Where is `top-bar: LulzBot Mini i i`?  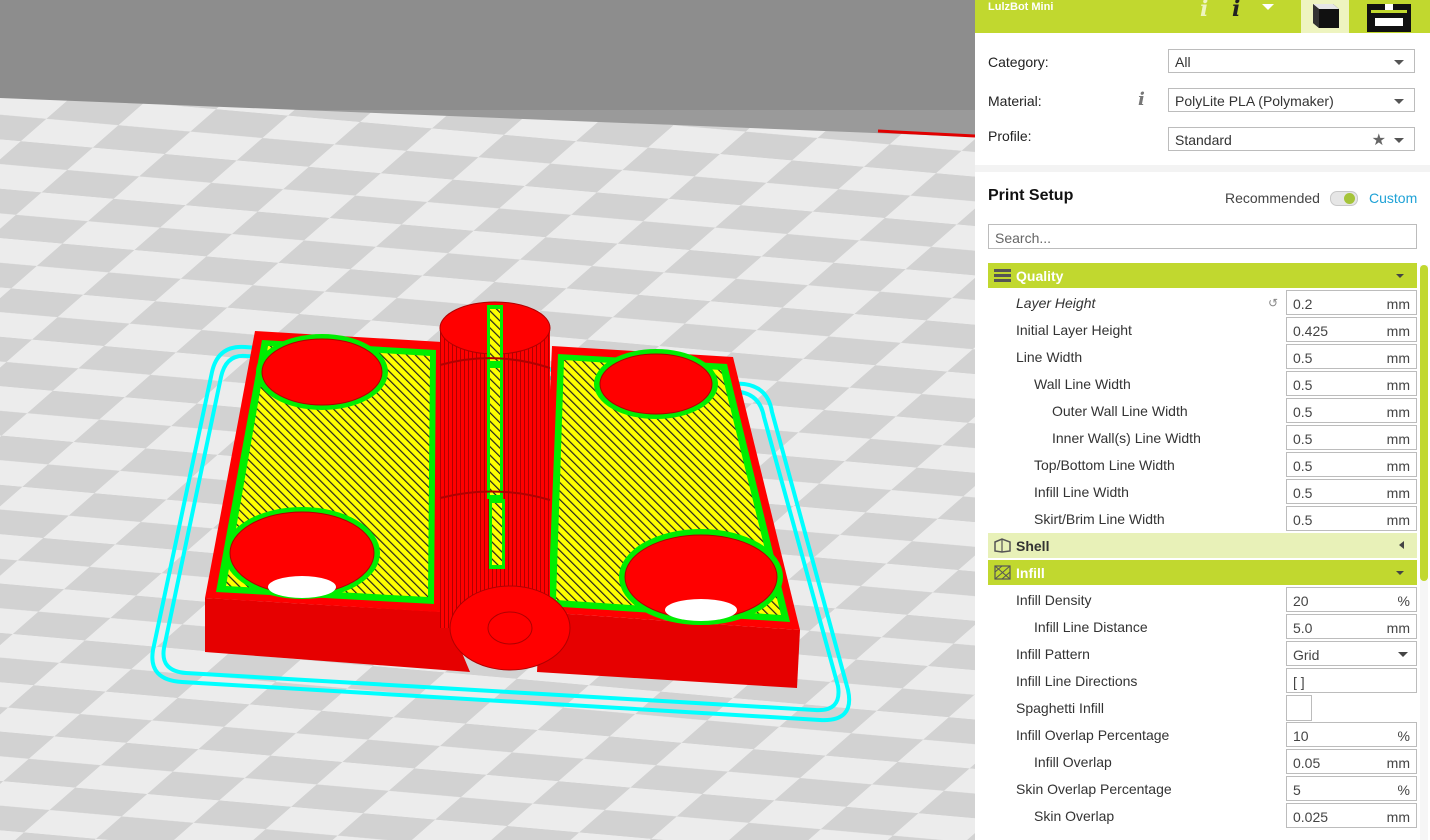
top-bar: LulzBot Mini i i is located at coordinates (1202, 16).